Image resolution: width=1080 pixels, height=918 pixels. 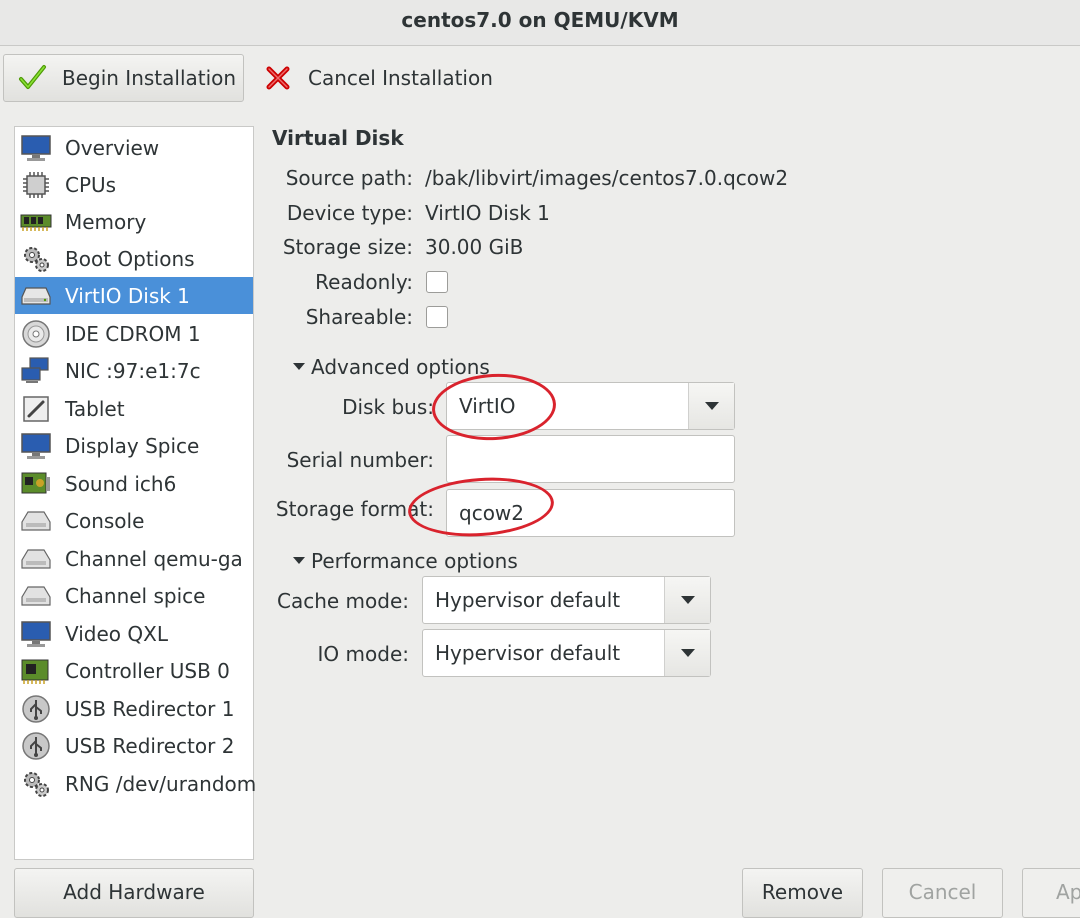 What do you see at coordinates (388, 407) in the screenshot?
I see `disk-bus-label: Disk bus:` at bounding box center [388, 407].